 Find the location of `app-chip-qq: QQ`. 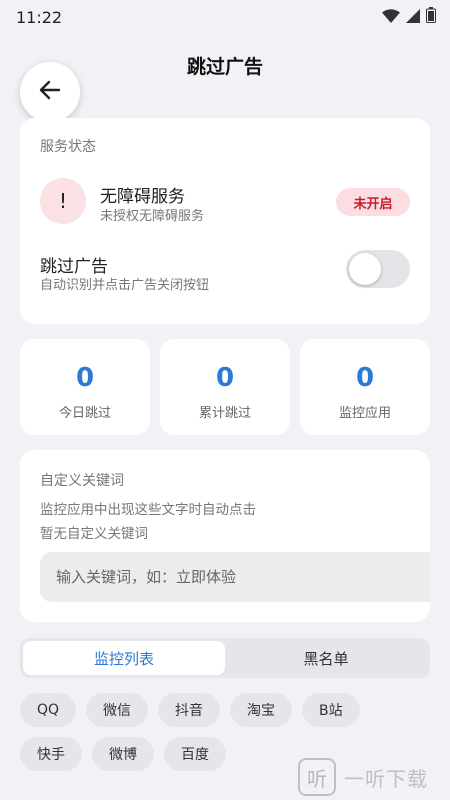

app-chip-qq: QQ is located at coordinates (48, 710).